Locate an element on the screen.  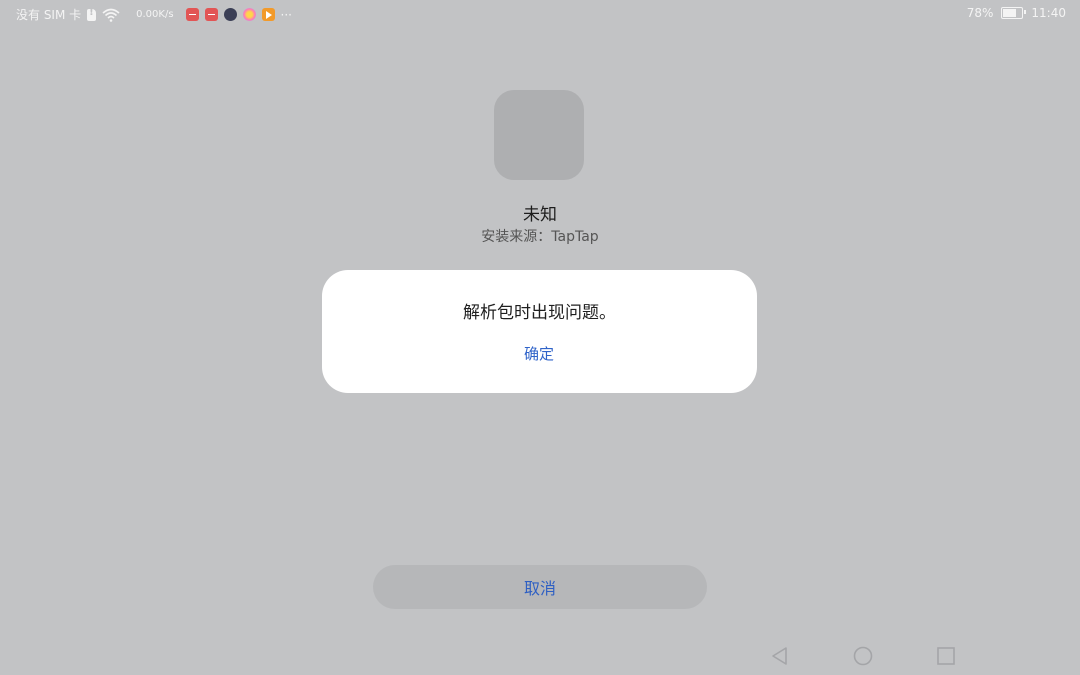
avatar-app-icon is located at coordinates (230, 14).